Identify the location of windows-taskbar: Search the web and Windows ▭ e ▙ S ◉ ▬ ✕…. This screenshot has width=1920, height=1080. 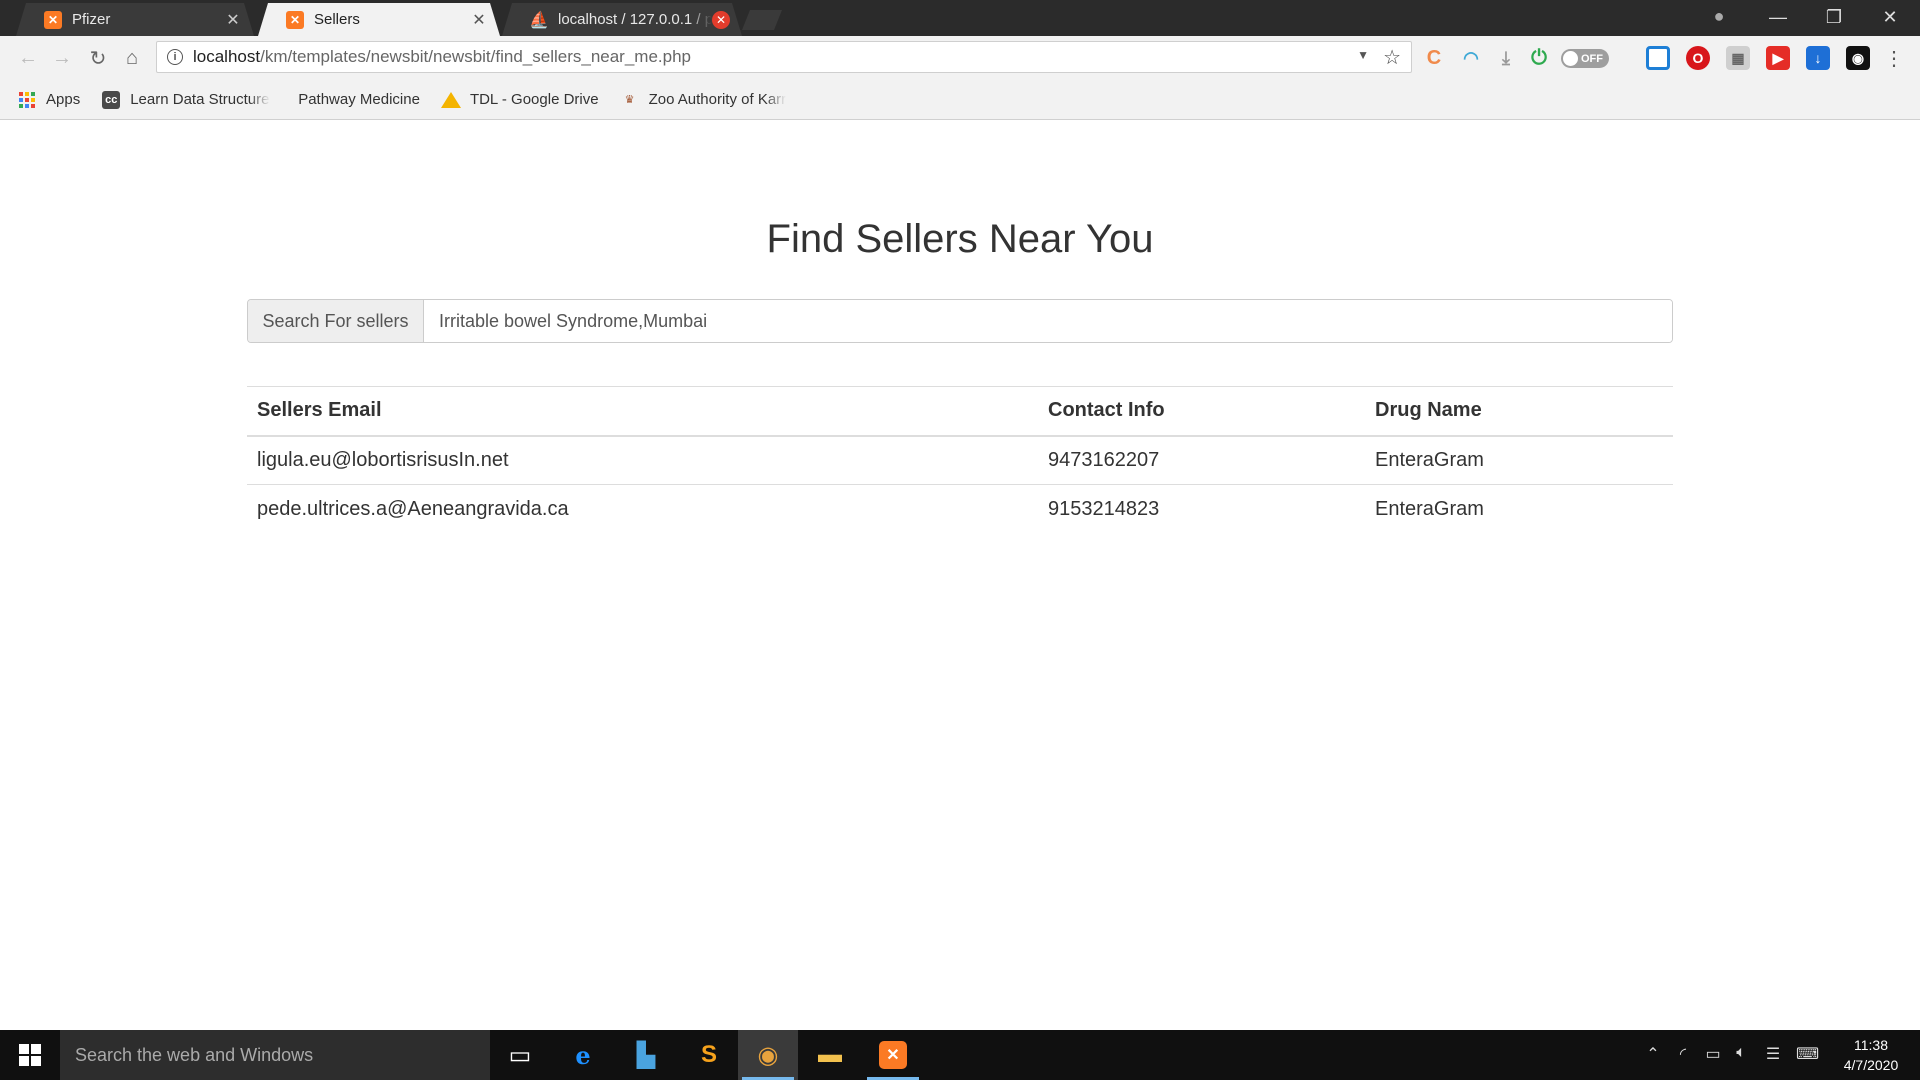
(960, 1055).